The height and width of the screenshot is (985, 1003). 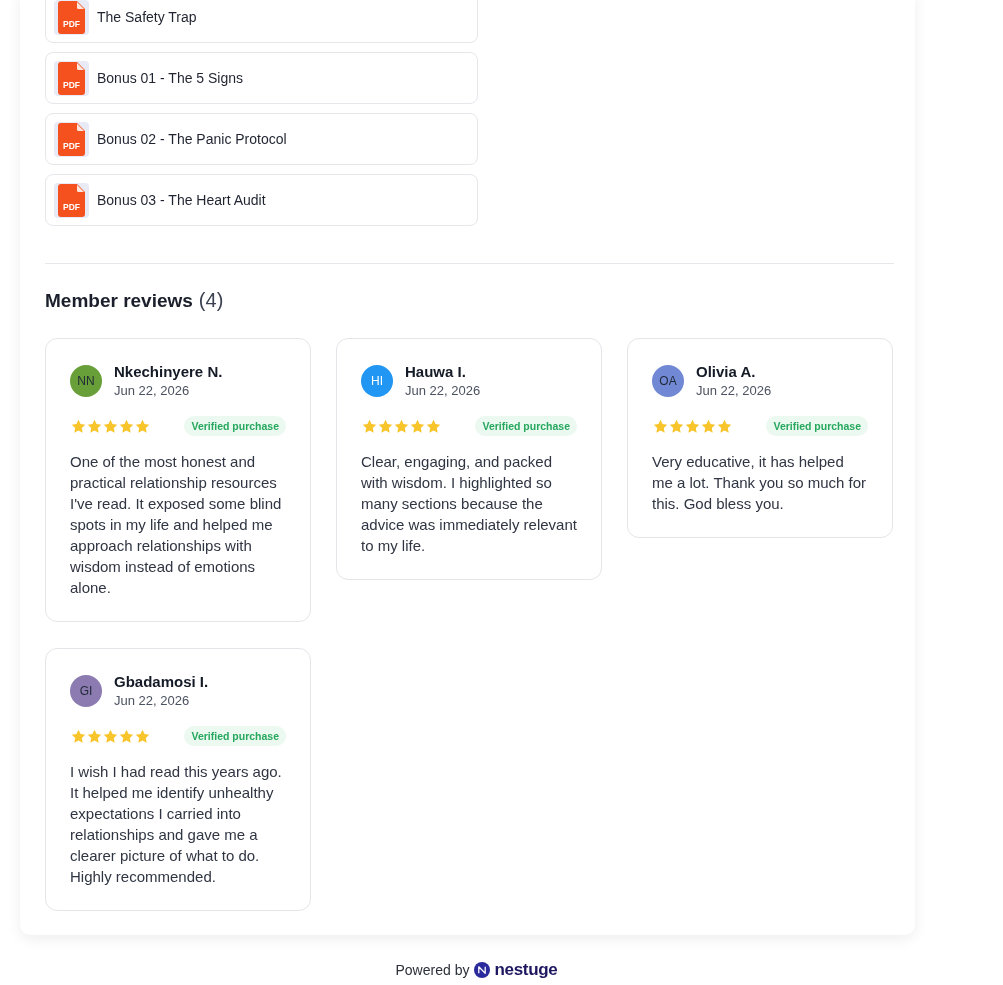 What do you see at coordinates (726, 372) in the screenshot?
I see `reviewer-name: Olivia A.` at bounding box center [726, 372].